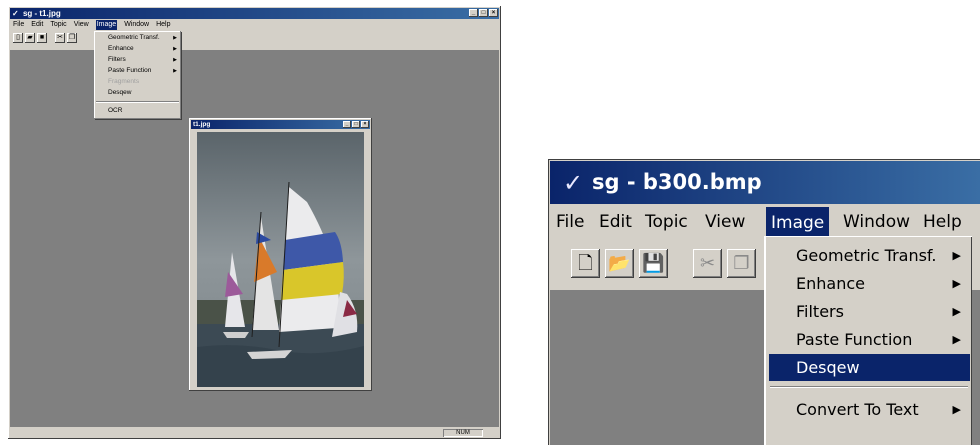 The height and width of the screenshot is (445, 980). I want to click on new-document-icon: ▯, so click(18, 38).